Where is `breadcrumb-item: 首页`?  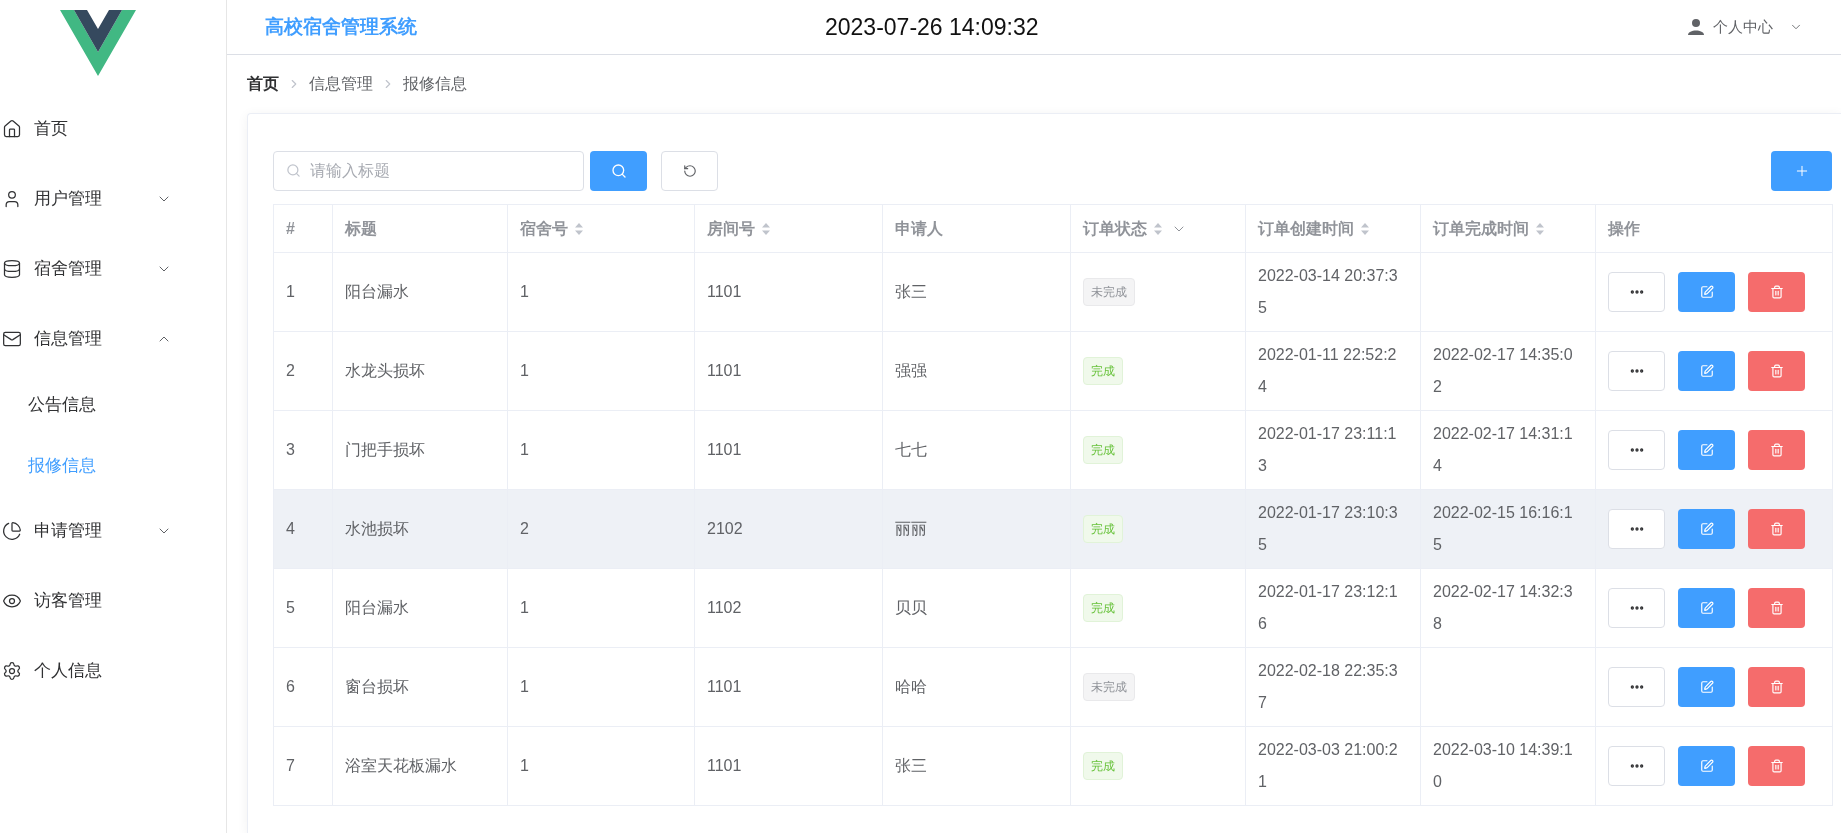 breadcrumb-item: 首页 is located at coordinates (263, 84).